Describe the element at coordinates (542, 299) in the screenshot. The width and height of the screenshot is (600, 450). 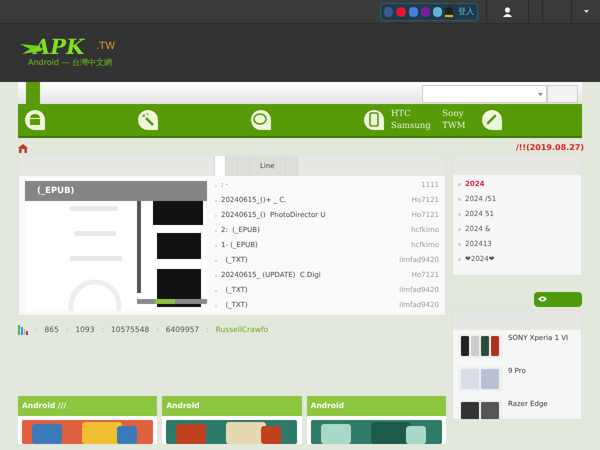
I see `eye-icon` at that location.